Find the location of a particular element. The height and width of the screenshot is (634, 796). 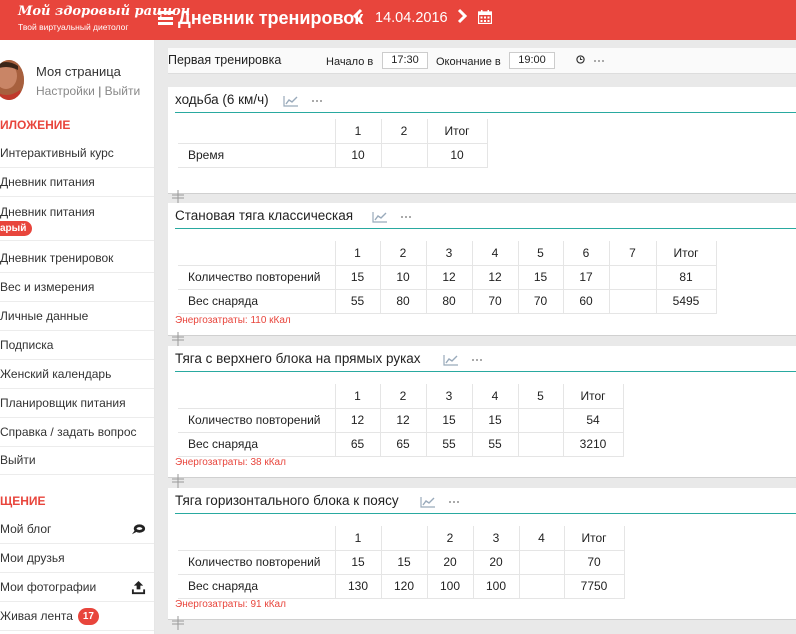

sidebar-item: Женский календарь is located at coordinates (77, 374).